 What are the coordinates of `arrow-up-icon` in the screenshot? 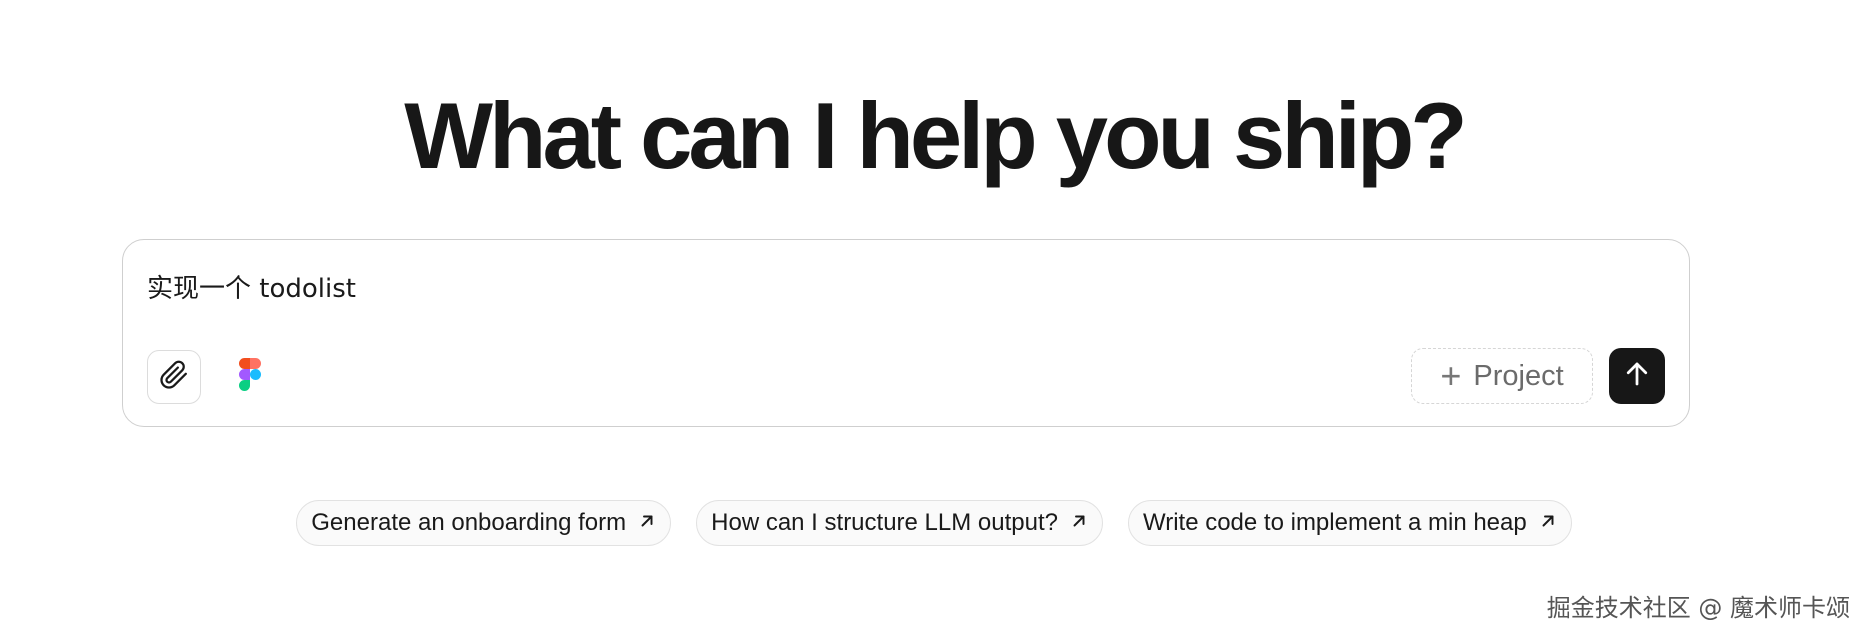 It's located at (1637, 376).